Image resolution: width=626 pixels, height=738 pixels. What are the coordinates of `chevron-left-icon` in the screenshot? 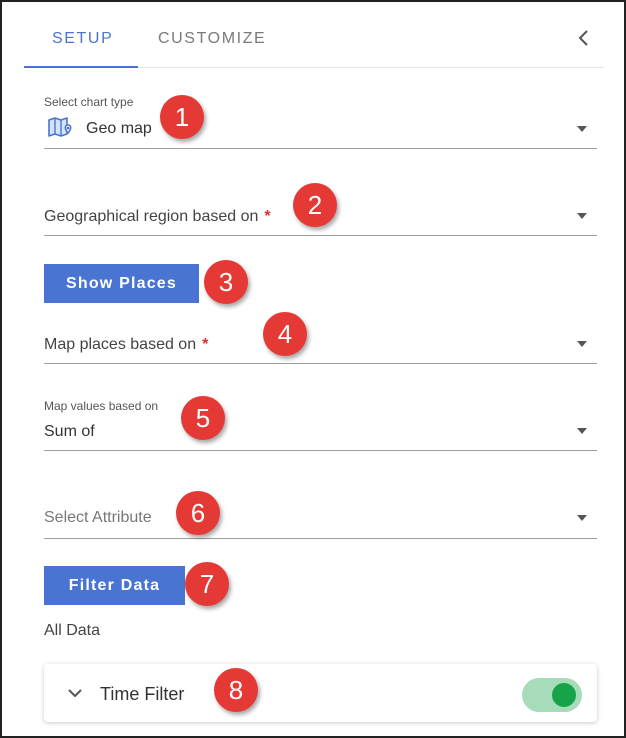 It's located at (583, 38).